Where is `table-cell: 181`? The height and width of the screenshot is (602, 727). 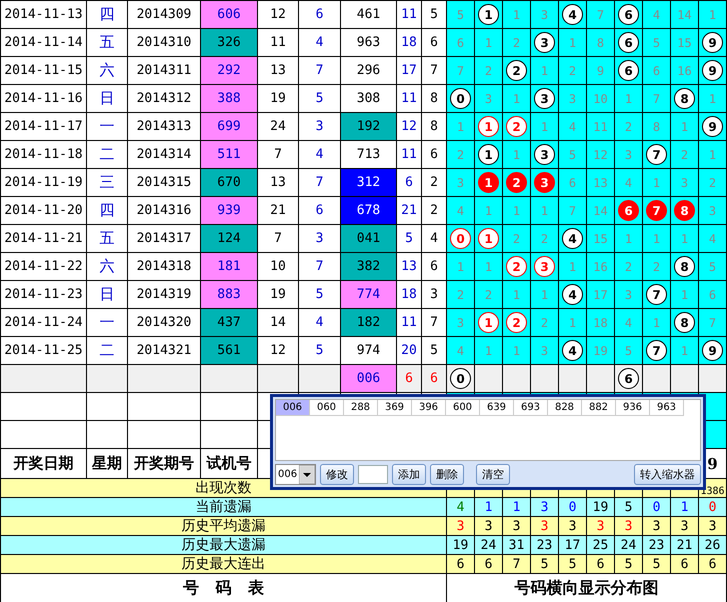 table-cell: 181 is located at coordinates (229, 266).